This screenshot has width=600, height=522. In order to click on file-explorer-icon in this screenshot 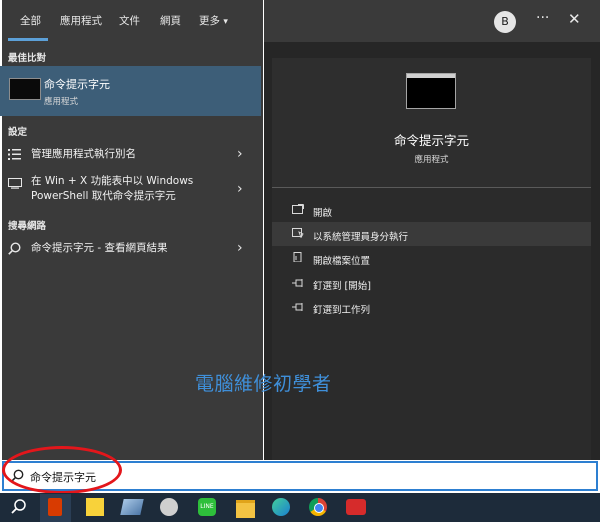, I will do `click(245, 509)`.